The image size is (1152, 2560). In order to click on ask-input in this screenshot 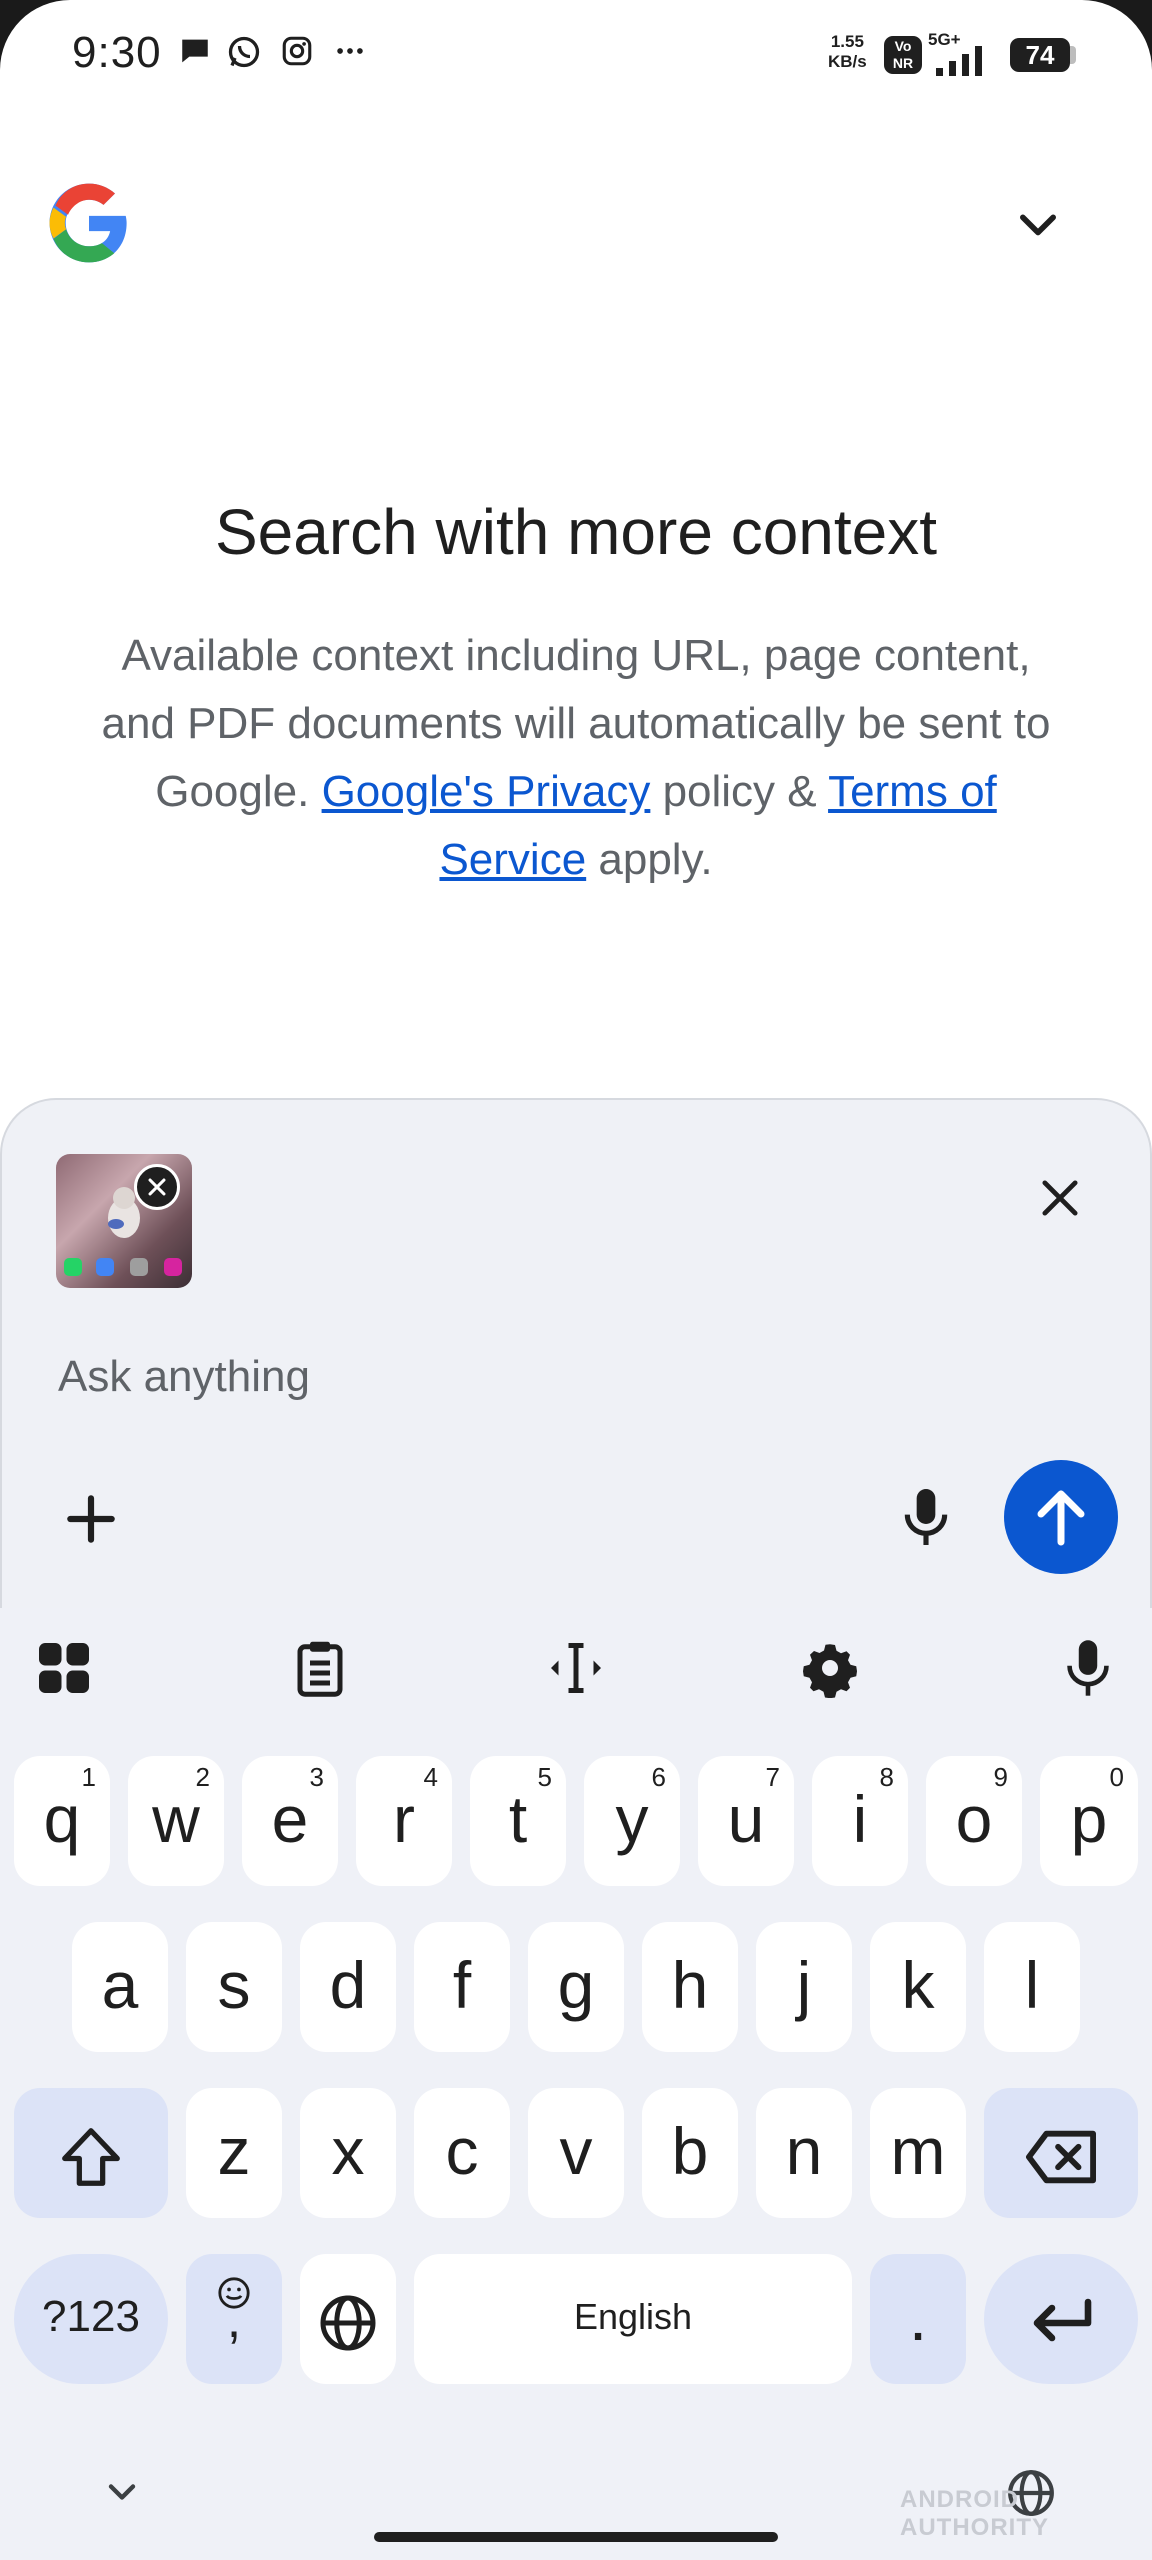, I will do `click(458, 1377)`.